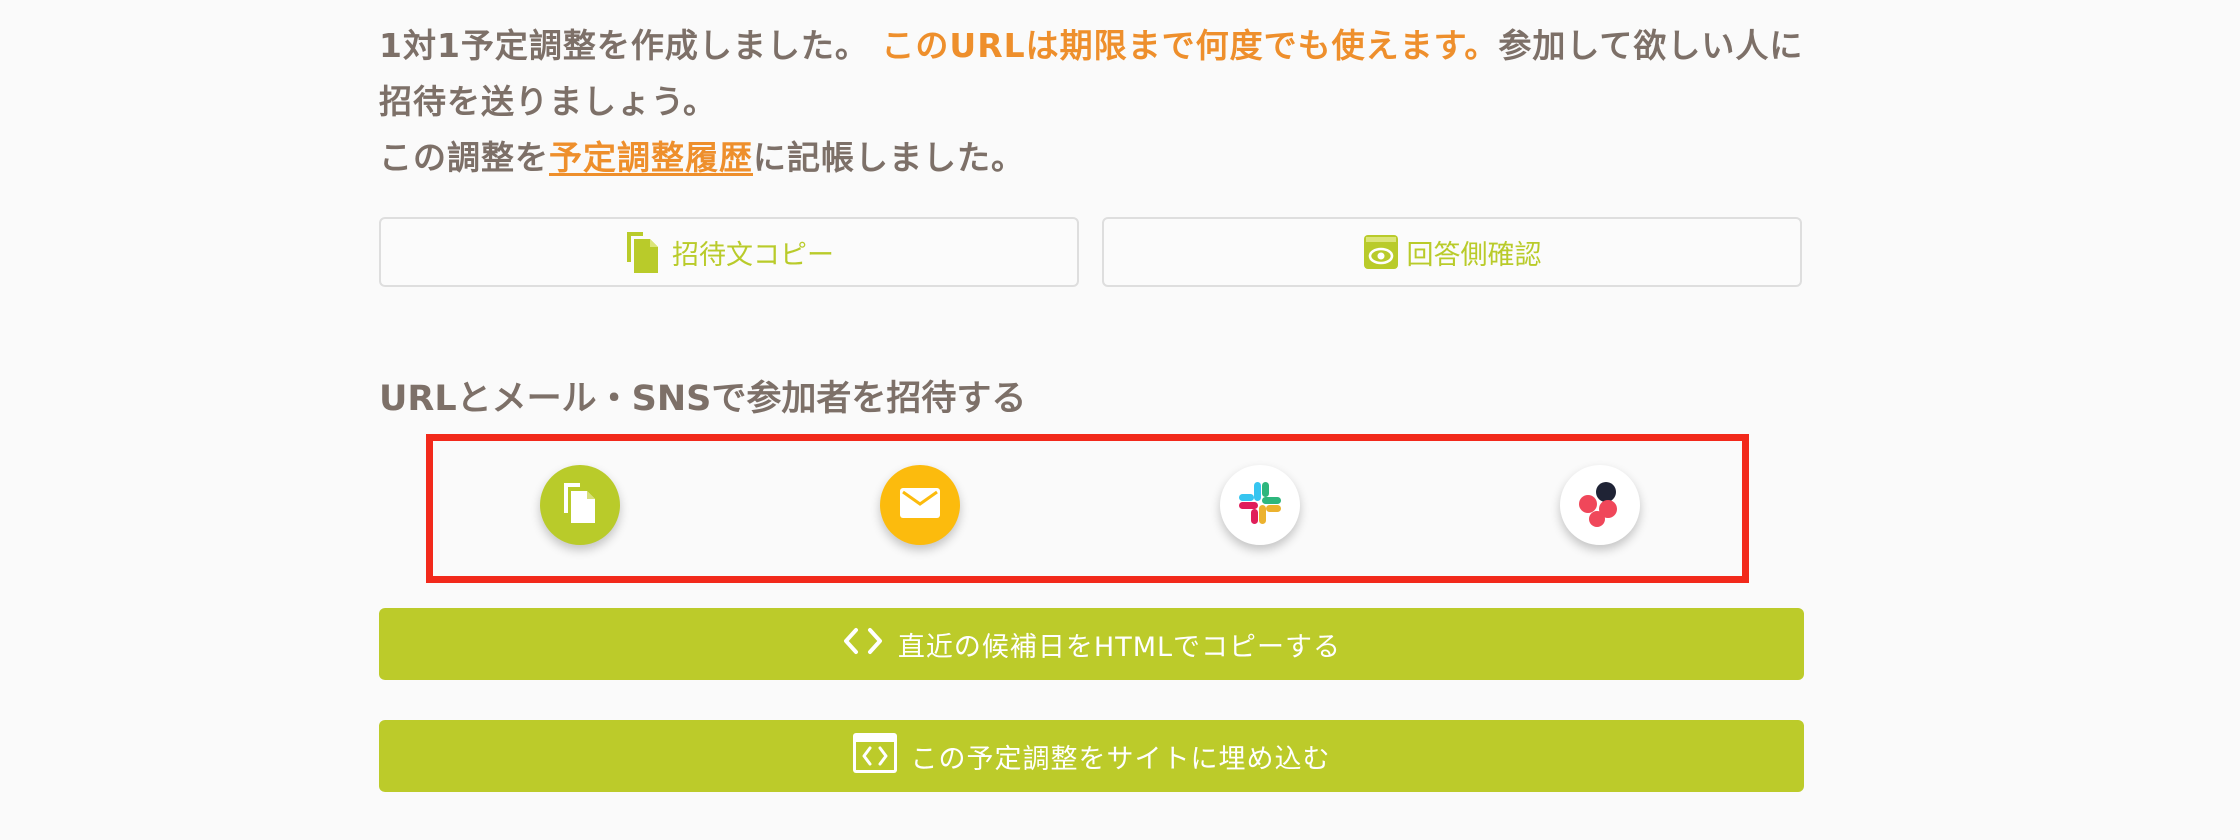 The width and height of the screenshot is (2240, 840). I want to click on asana-share-button, so click(1600, 505).